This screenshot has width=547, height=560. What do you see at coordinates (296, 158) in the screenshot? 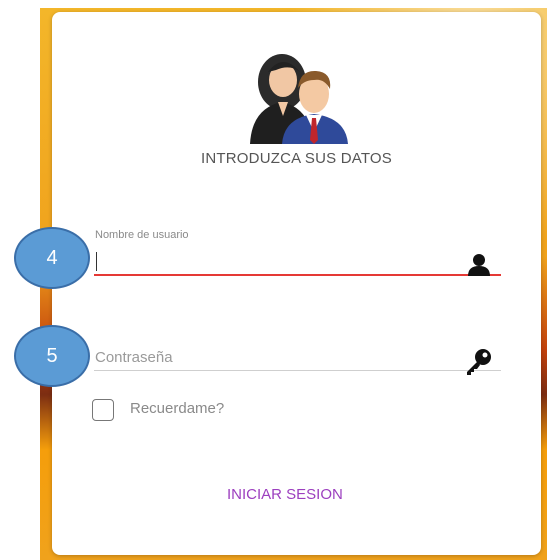
I see `form-heading: INTRODUZCA SUS DATOS` at bounding box center [296, 158].